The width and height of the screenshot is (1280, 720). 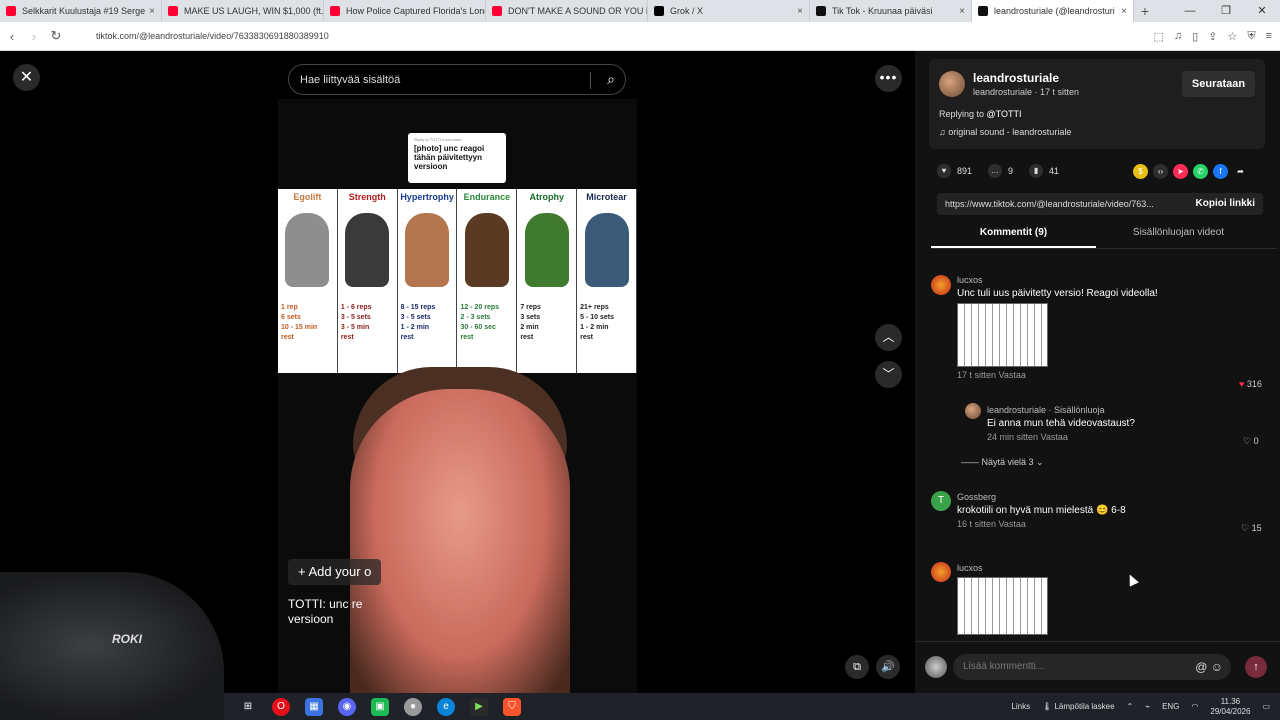 What do you see at coordinates (1209, 667) in the screenshot?
I see `mention-emoji-icons: @ ☺` at bounding box center [1209, 667].